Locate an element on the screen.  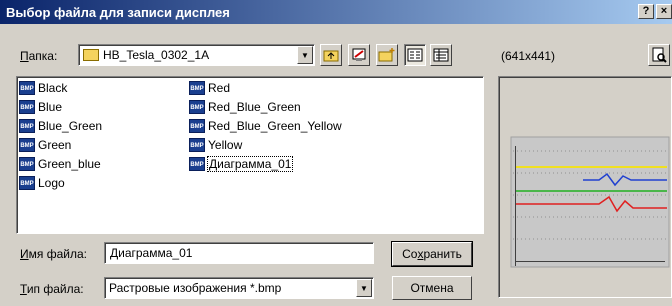
title-bar: Выбор файла для записи дисплея ? × is located at coordinates (336, 12).